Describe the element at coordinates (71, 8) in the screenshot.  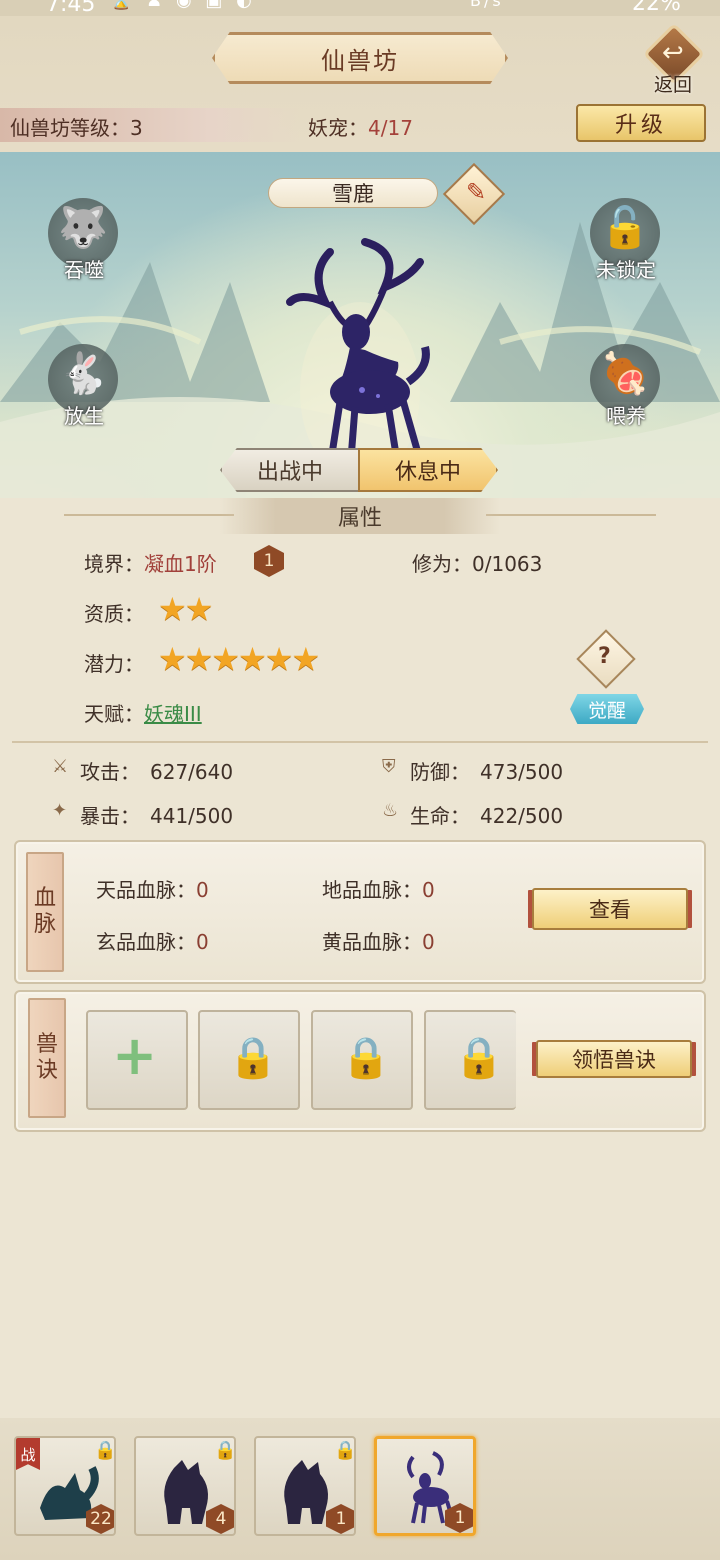
I see `status-time: 7:45` at that location.